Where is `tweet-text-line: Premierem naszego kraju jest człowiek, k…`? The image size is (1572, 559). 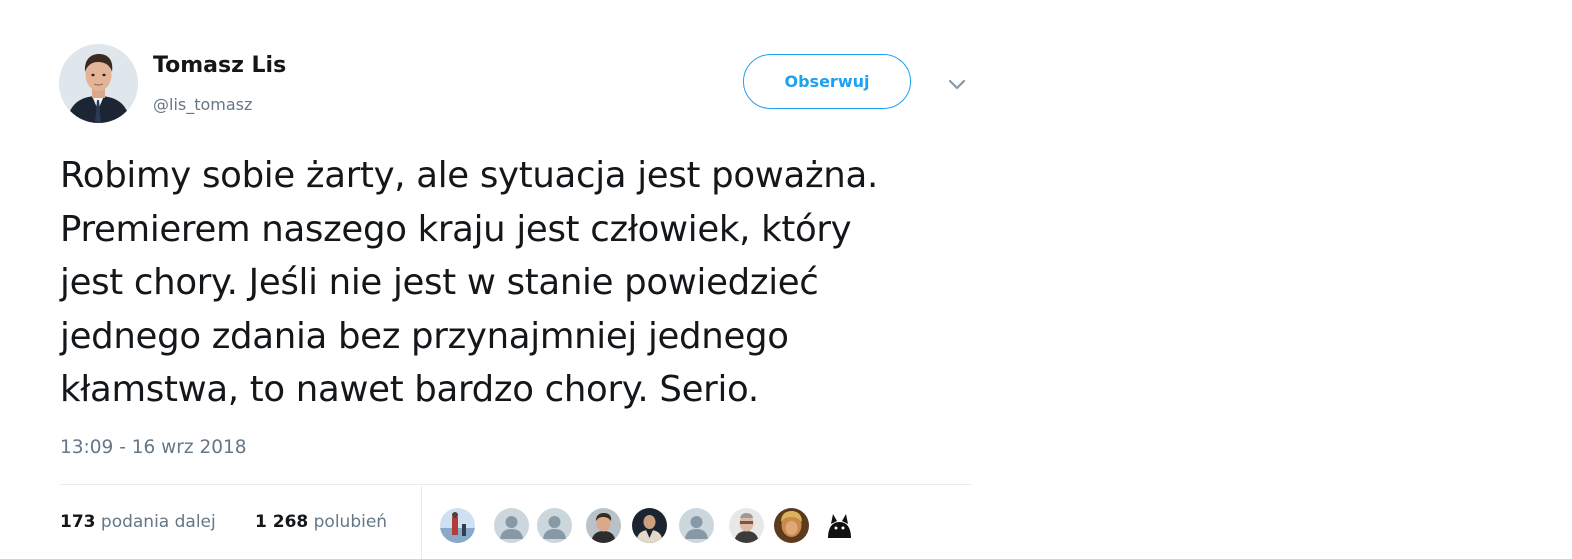
tweet-text-line: Premierem naszego kraju jest człowiek, k… is located at coordinates (456, 229).